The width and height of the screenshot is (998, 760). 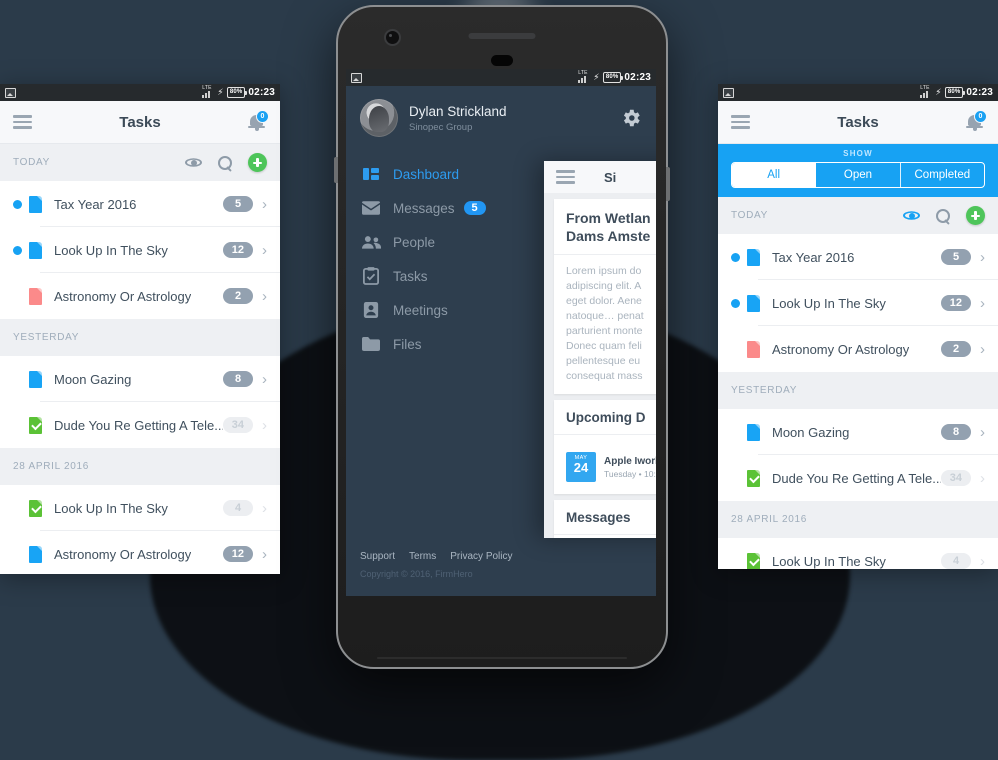 I want to click on app-bar-right: Tasks 0, so click(x=858, y=122).